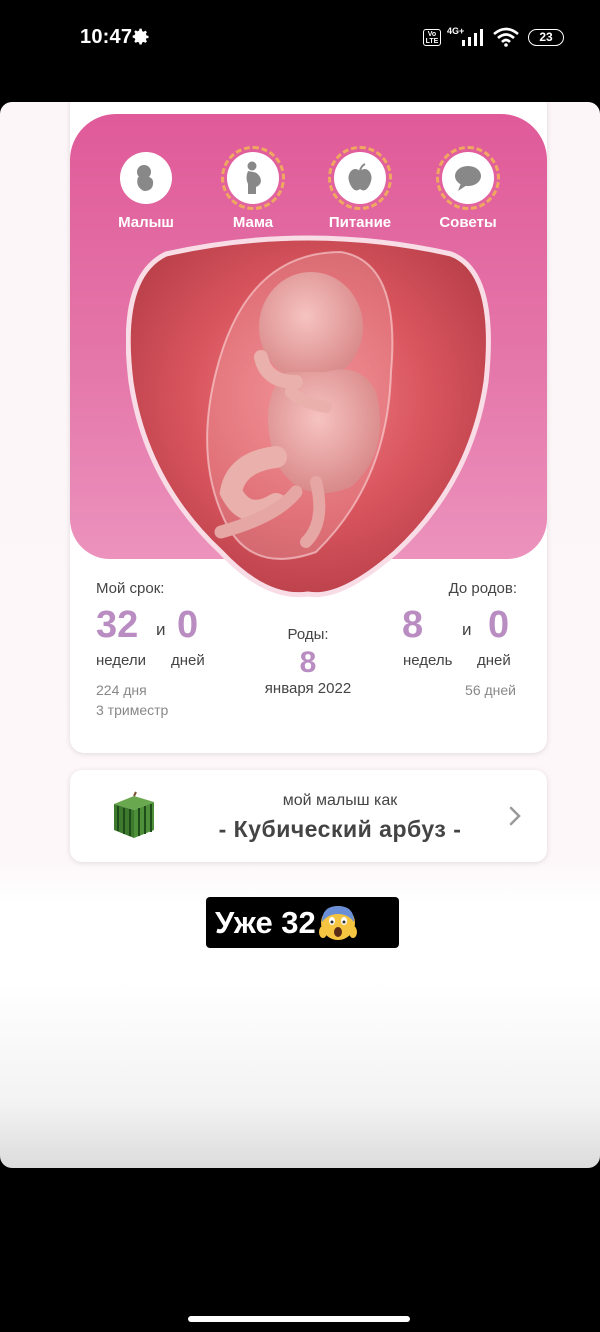 This screenshot has width=600, height=1332. I want to click on and-label-2: и, so click(467, 629).